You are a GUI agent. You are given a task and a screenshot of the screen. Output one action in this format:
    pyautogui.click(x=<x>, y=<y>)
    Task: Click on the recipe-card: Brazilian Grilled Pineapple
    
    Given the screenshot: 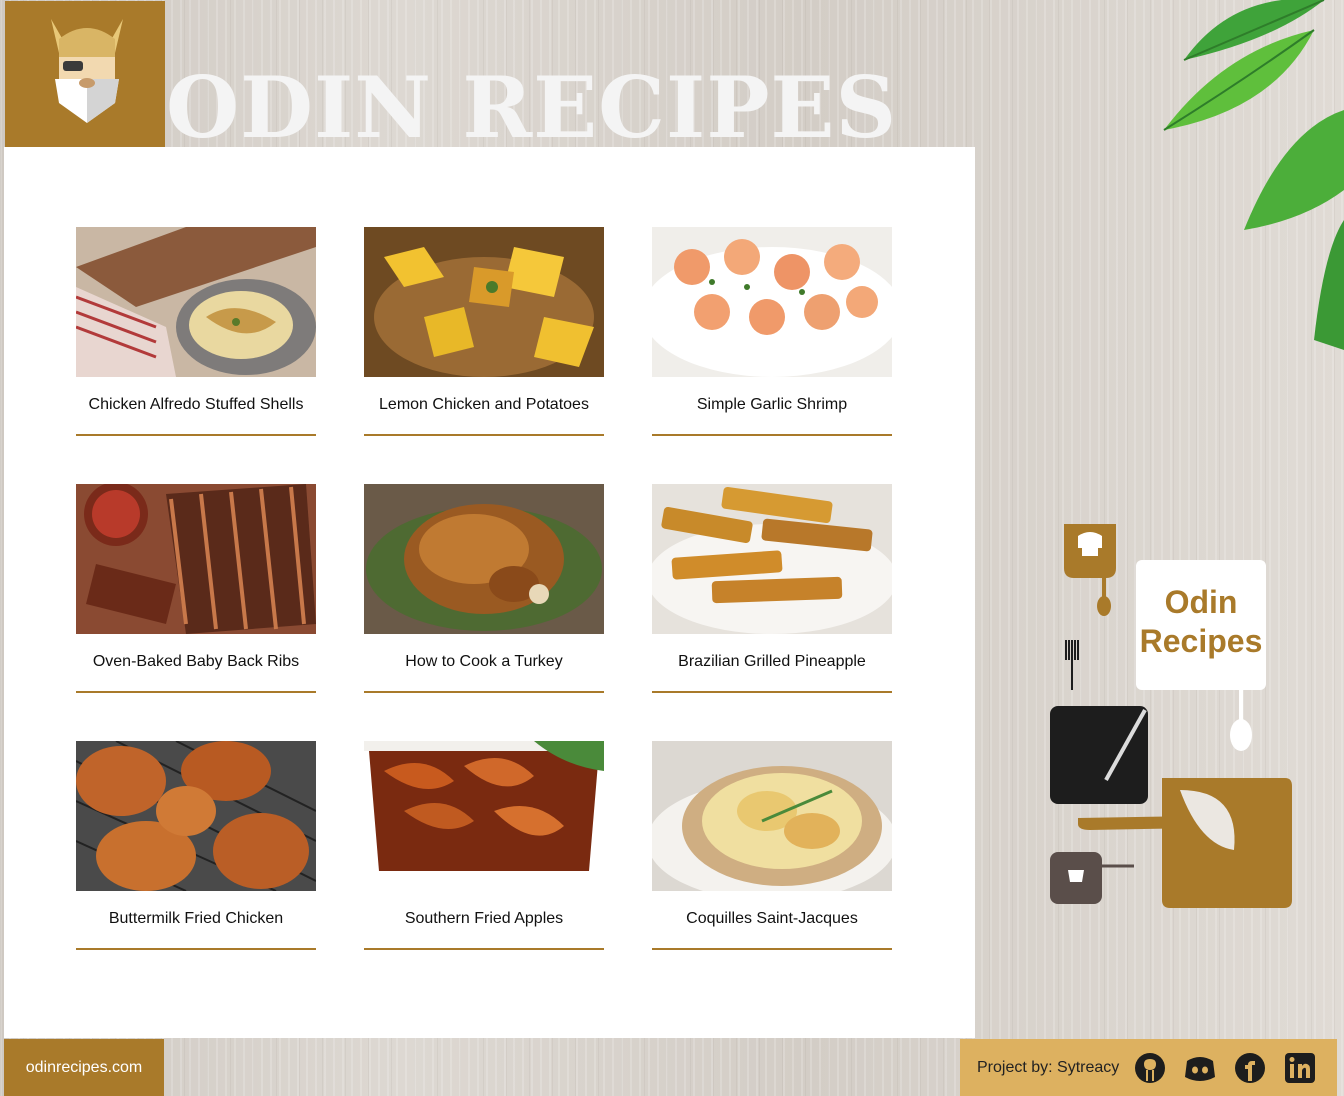 What is the action you would take?
    pyautogui.click(x=772, y=588)
    